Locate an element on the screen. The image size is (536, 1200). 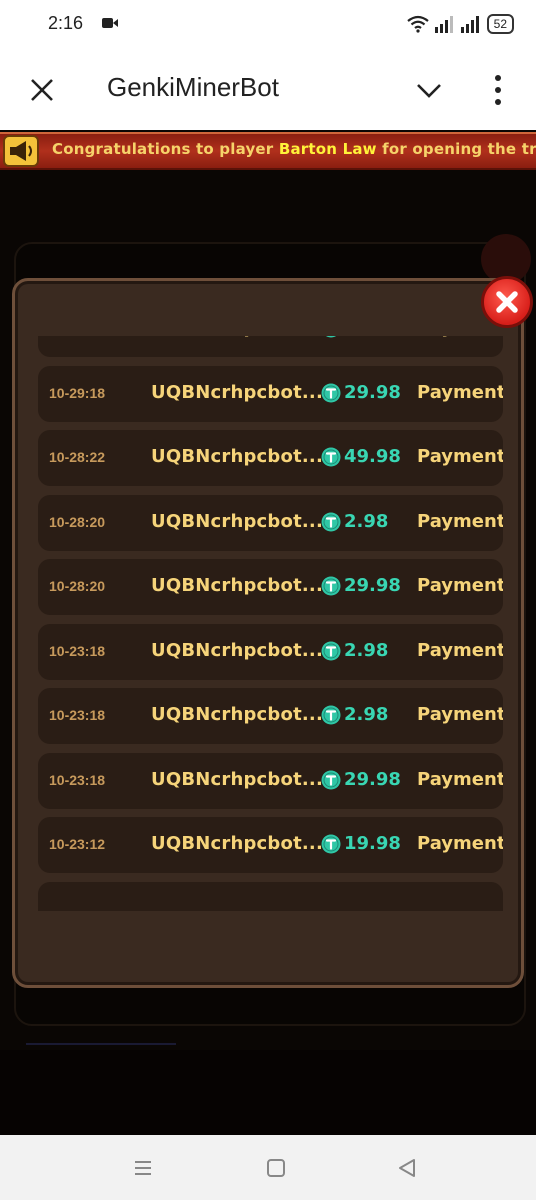
background-link is located at coordinates (101, 1034).